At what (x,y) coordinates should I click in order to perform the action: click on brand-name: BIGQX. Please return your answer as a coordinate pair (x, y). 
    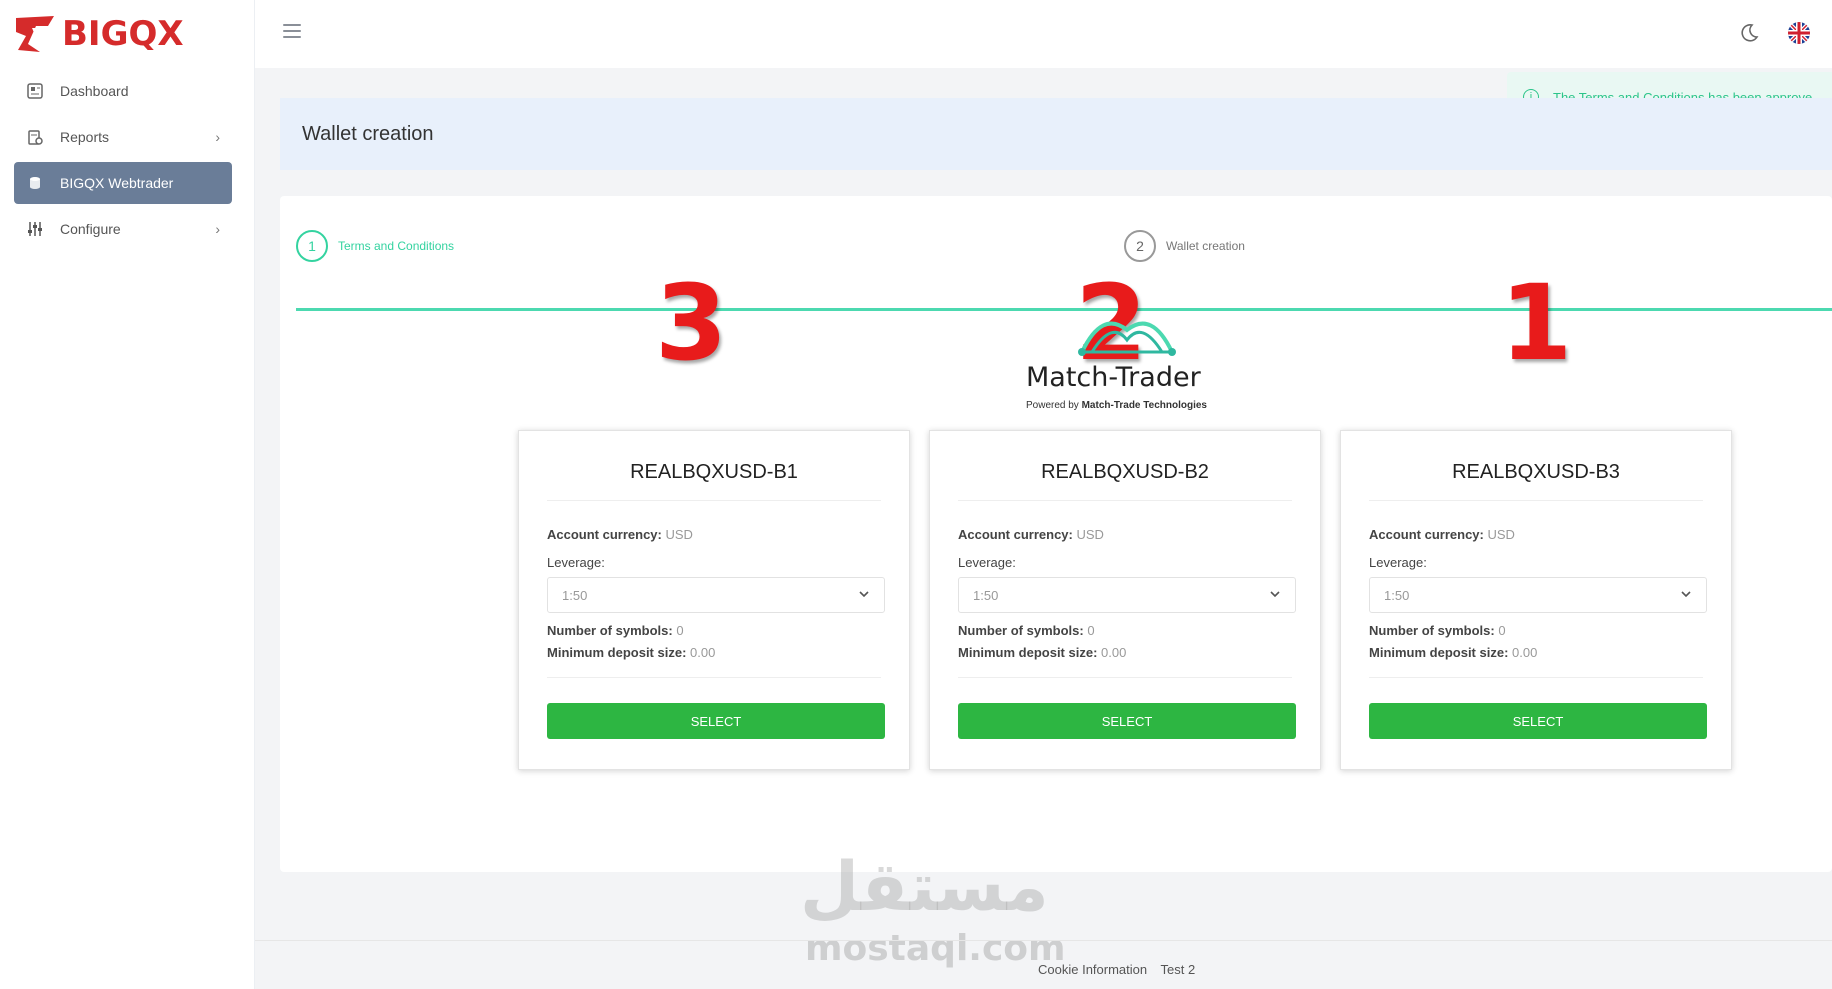
    Looking at the image, I should click on (123, 34).